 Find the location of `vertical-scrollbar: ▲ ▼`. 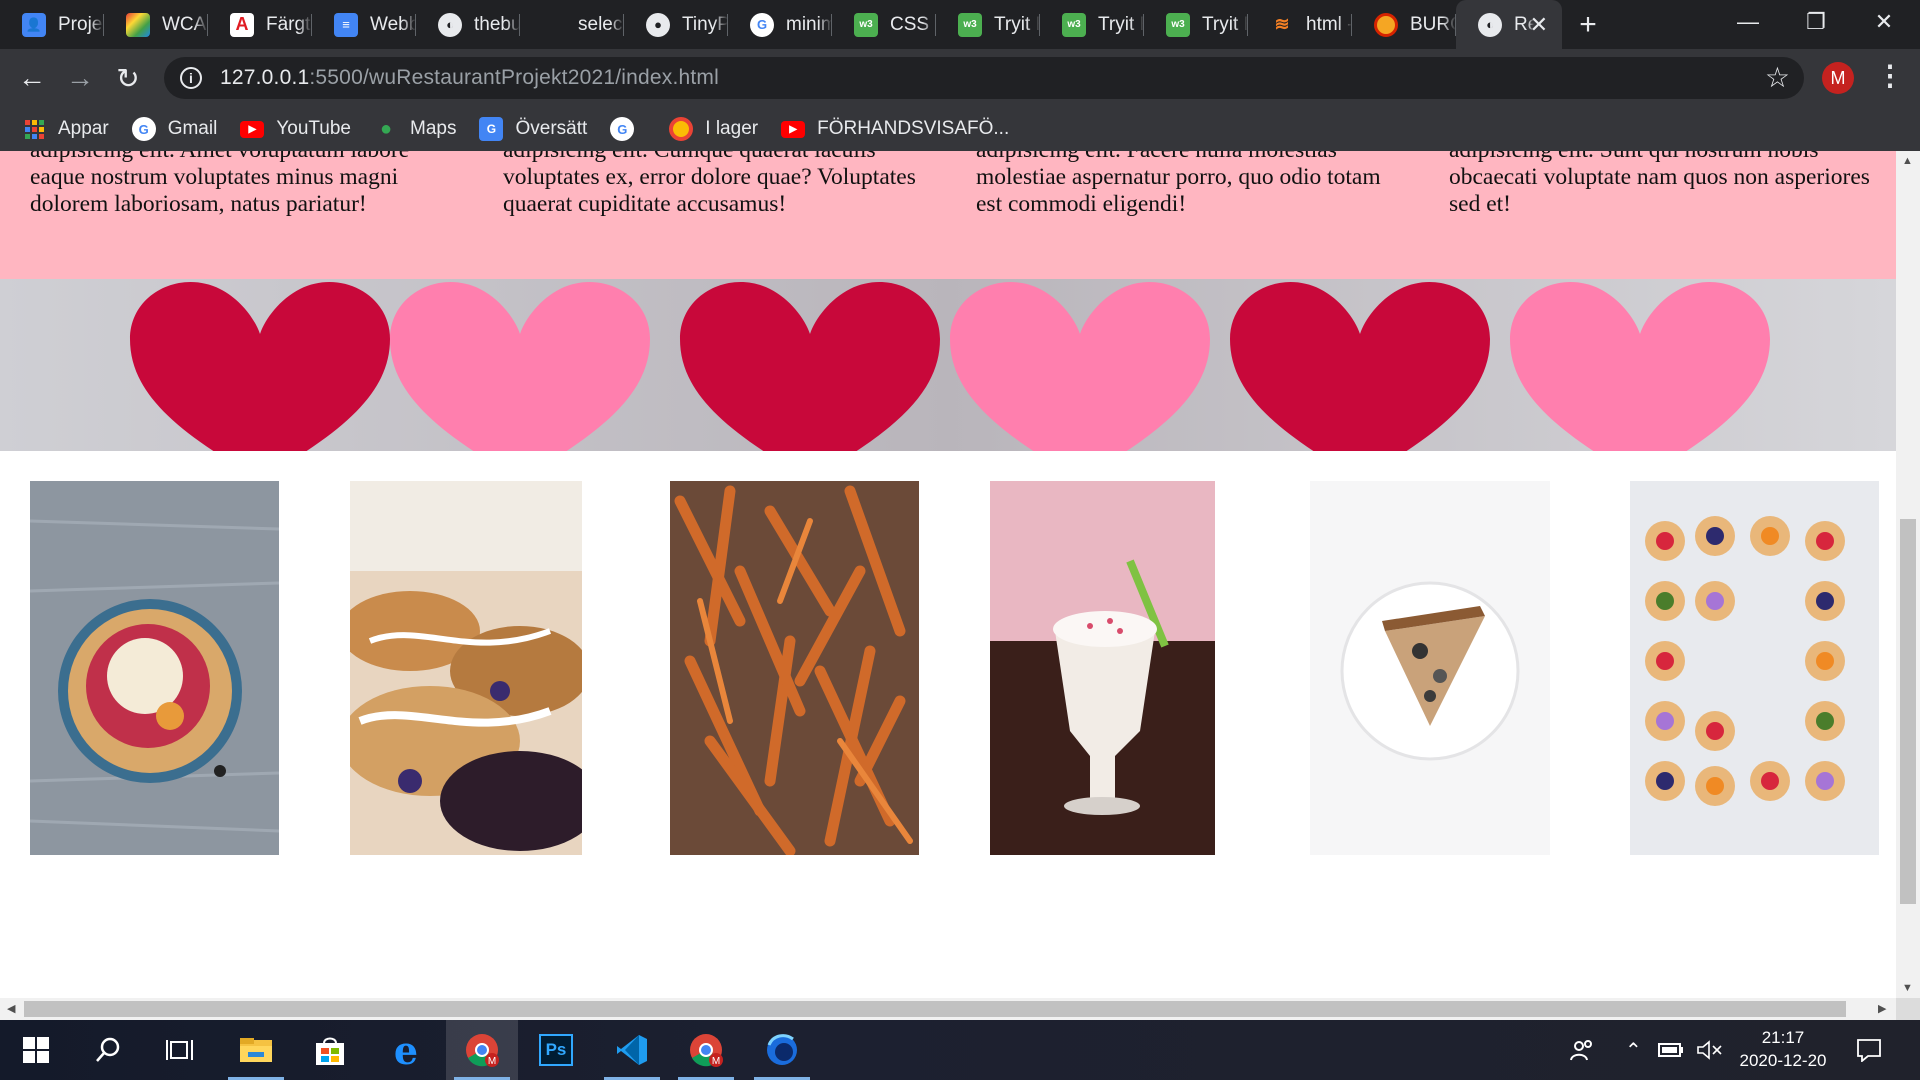

vertical-scrollbar: ▲ ▼ is located at coordinates (1908, 574).